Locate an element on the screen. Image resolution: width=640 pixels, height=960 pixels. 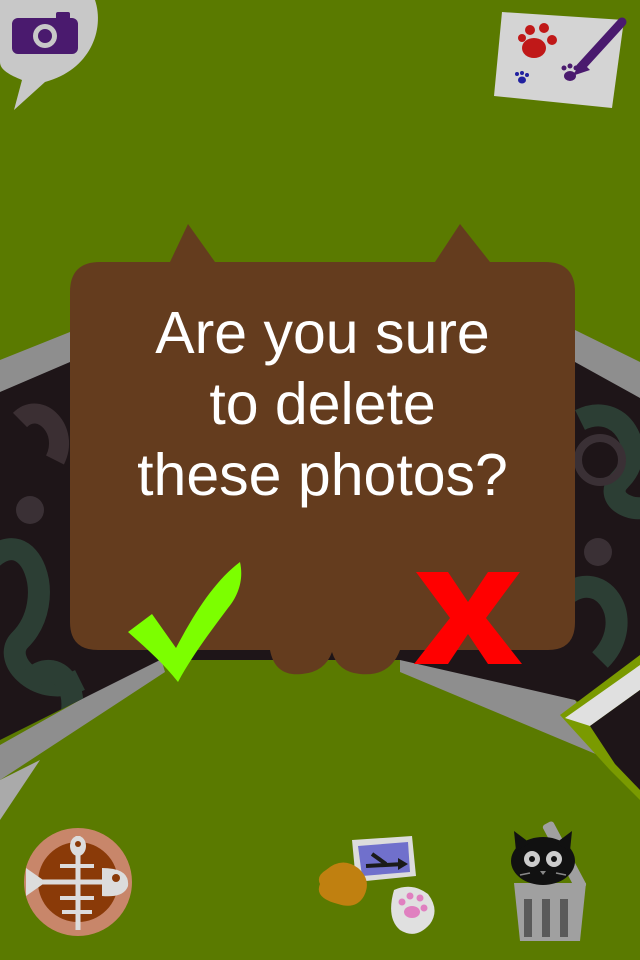
share-button is located at coordinates (377, 886).